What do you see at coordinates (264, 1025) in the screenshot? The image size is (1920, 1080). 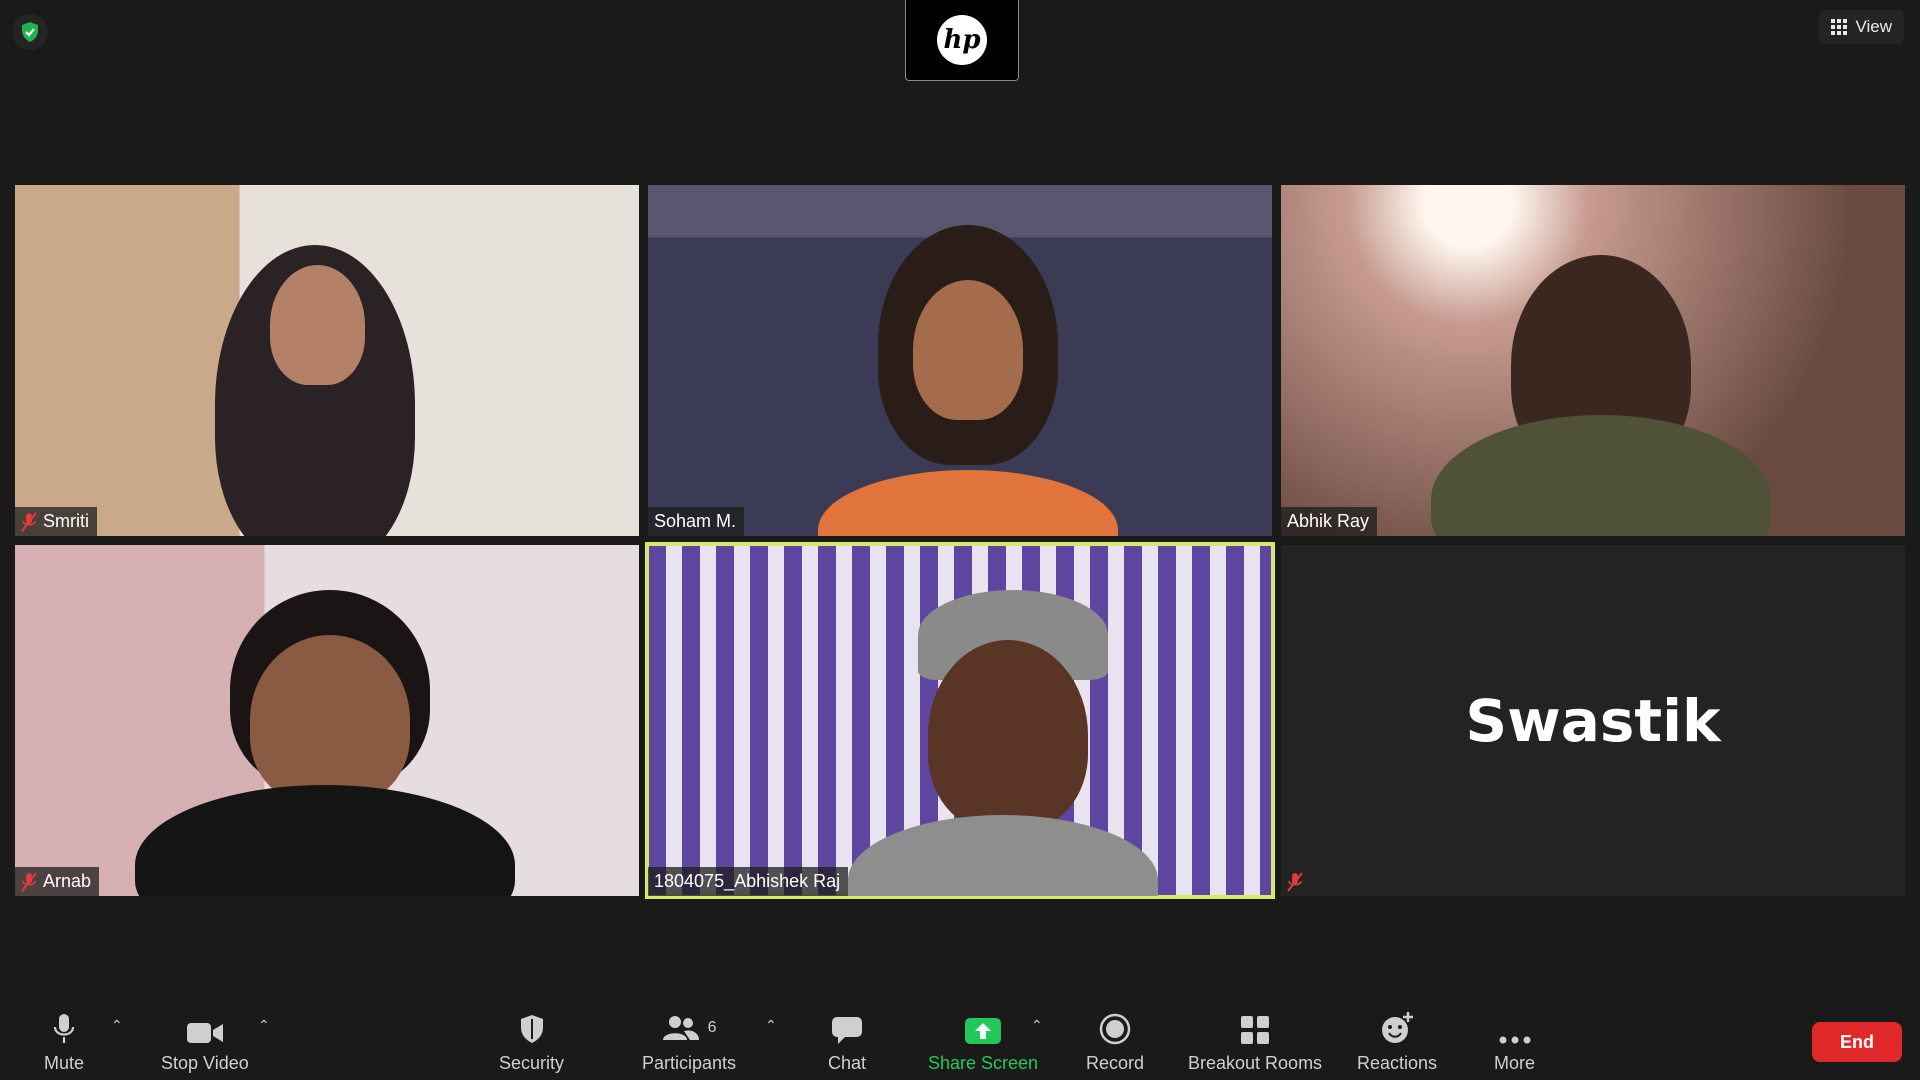 I see `video-options-caret-icon: ⌃` at bounding box center [264, 1025].